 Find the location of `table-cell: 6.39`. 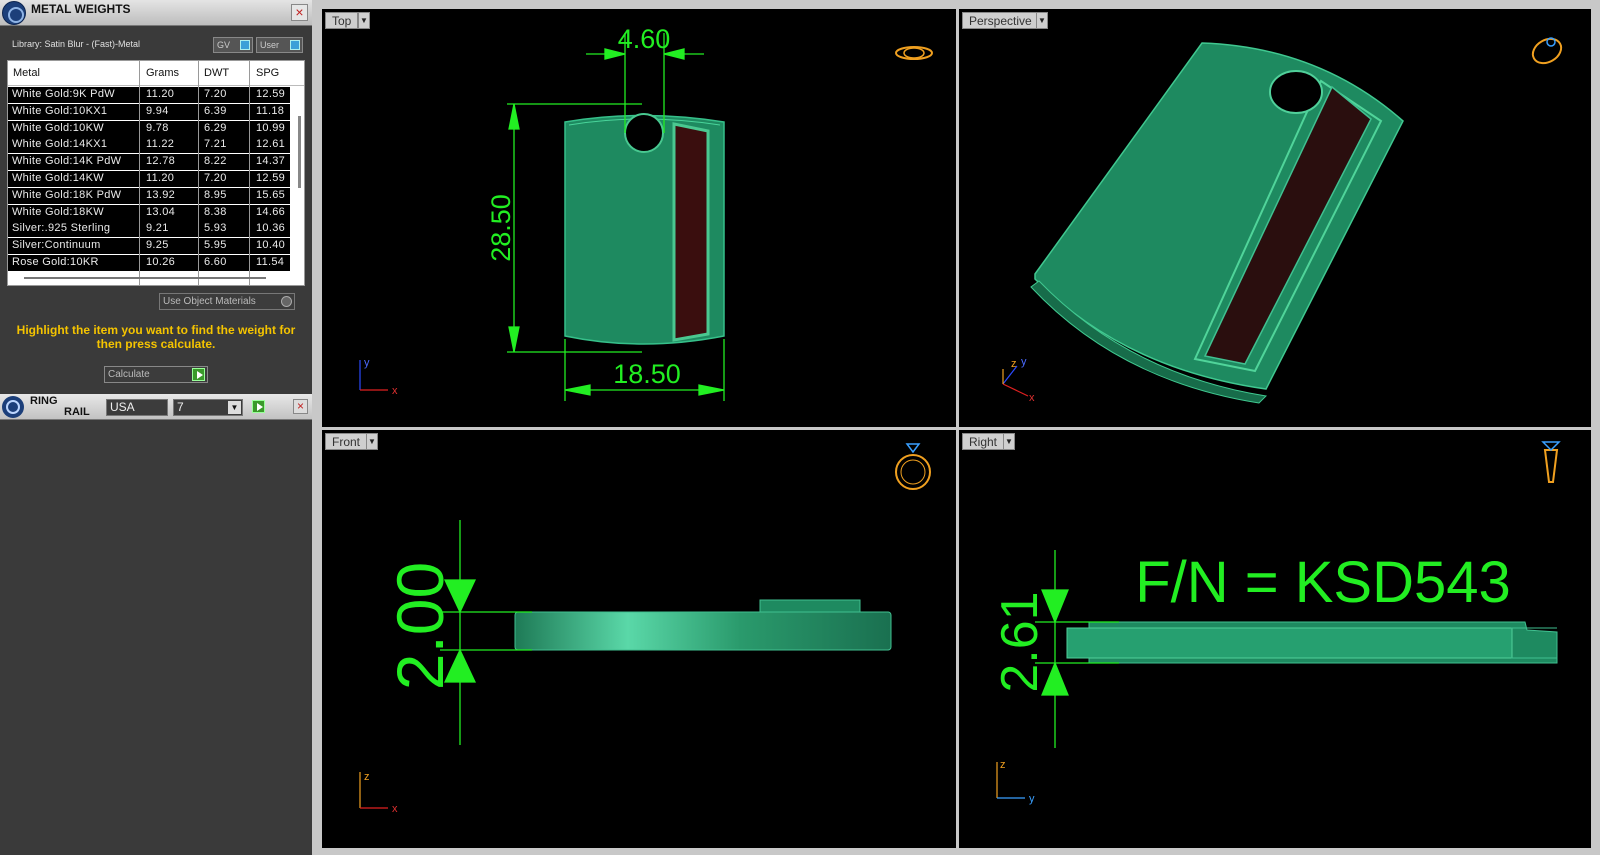

table-cell: 6.39 is located at coordinates (215, 110).